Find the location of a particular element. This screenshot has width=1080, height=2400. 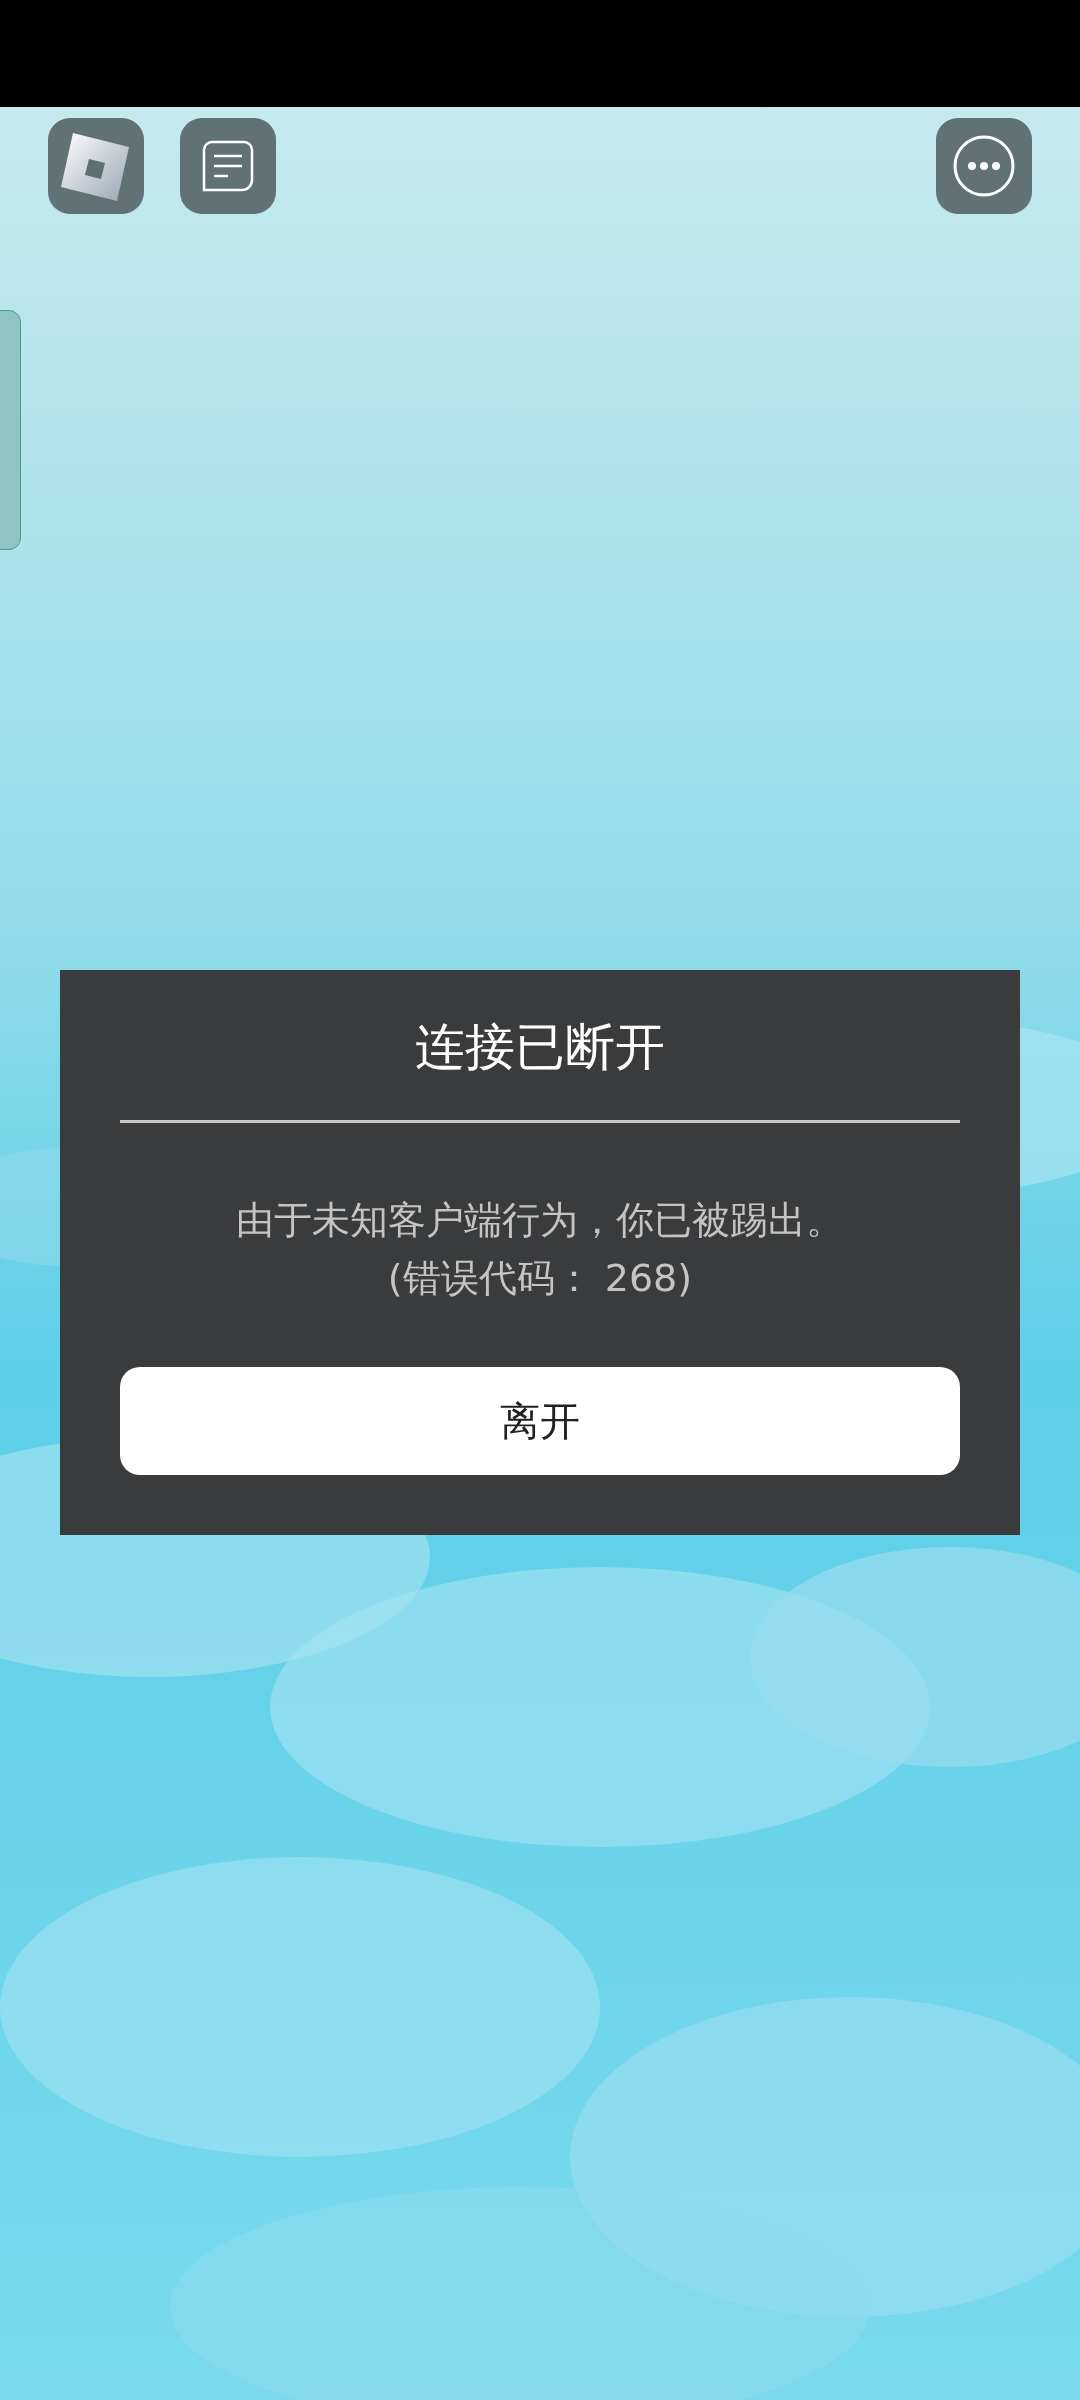

dialog-message: (错误代码： 268) is located at coordinates (540, 1278).